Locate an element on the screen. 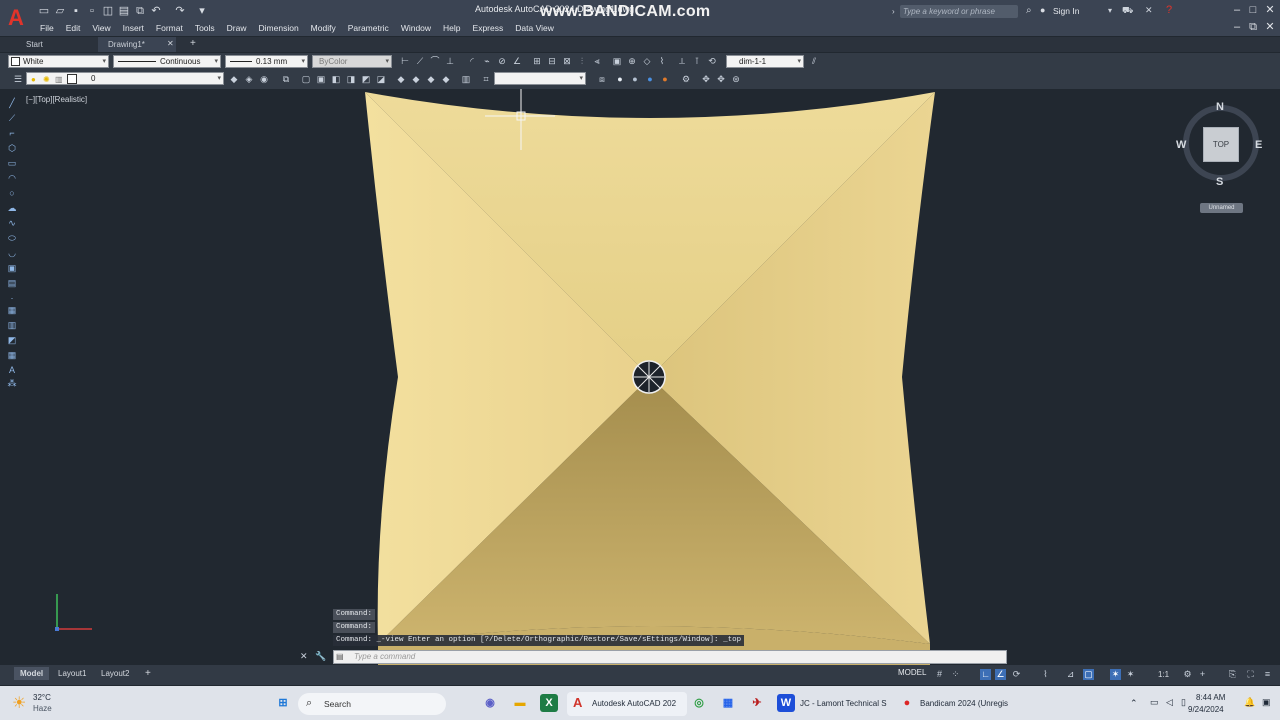 This screenshot has width=1280, height=720. top-view-icon: ▢ is located at coordinates (306, 79).